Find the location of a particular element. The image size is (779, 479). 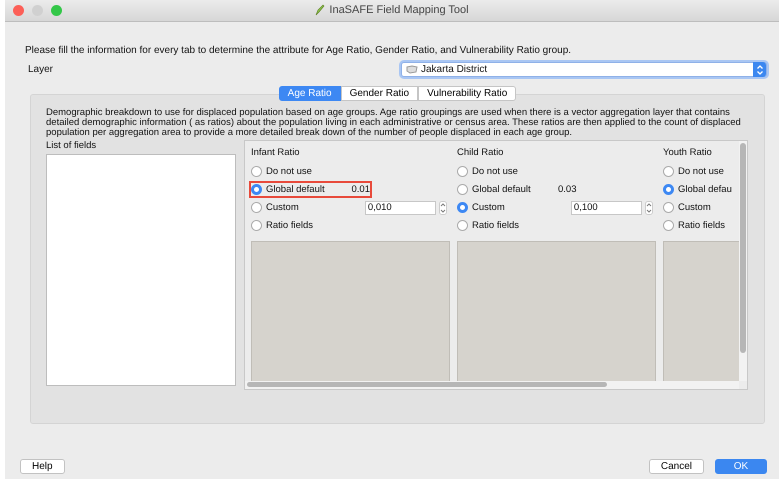

field-list is located at coordinates (141, 270).